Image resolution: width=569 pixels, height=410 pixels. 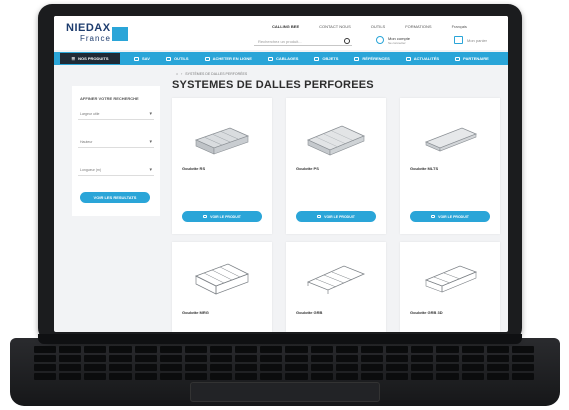 I want to click on top-link: FORMATIONS, so click(x=418, y=26).